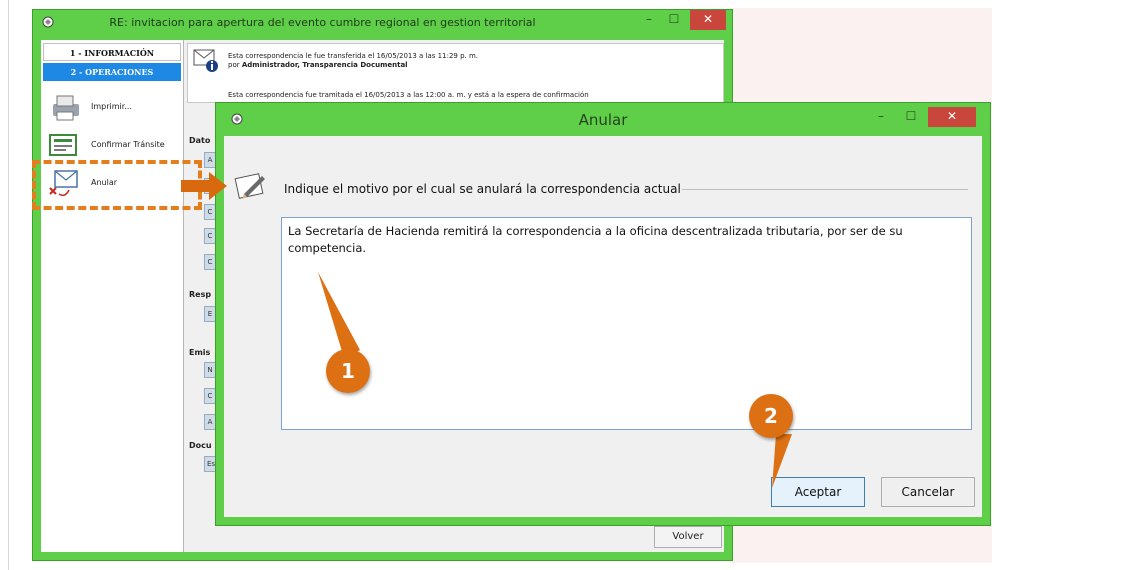 This screenshot has height=570, width=1133. I want to click on section-label-datos: Dato, so click(200, 140).